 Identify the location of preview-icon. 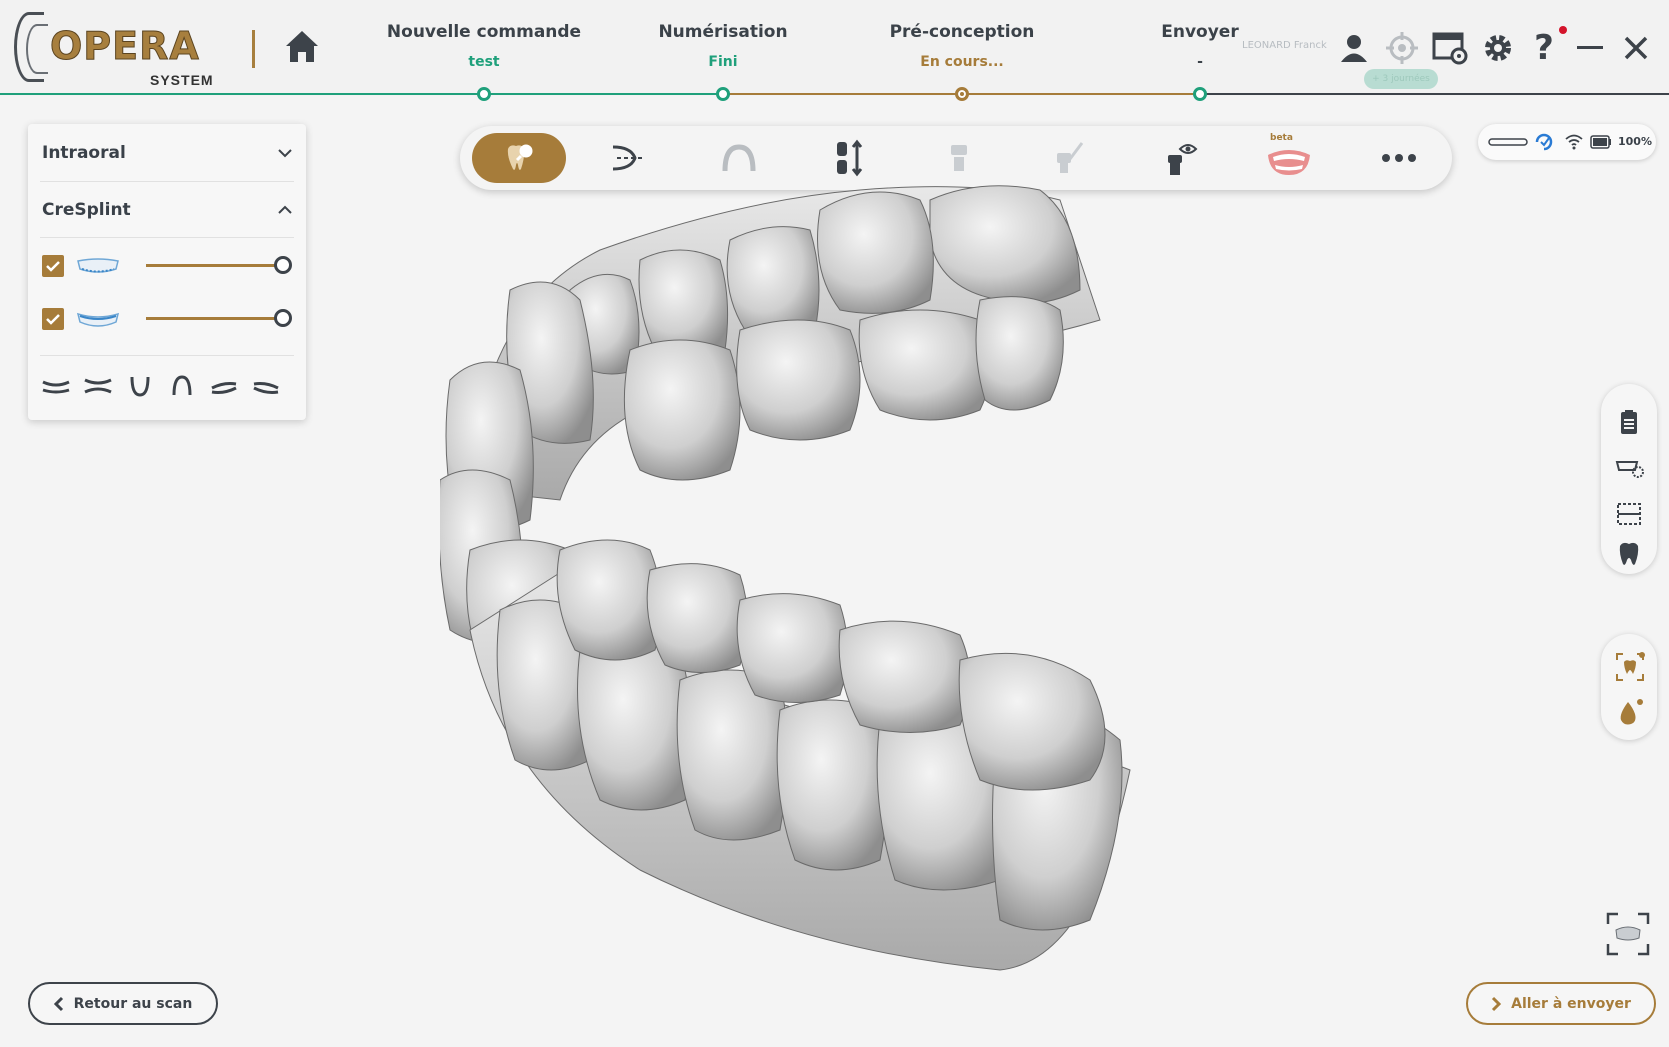
(1183, 159).